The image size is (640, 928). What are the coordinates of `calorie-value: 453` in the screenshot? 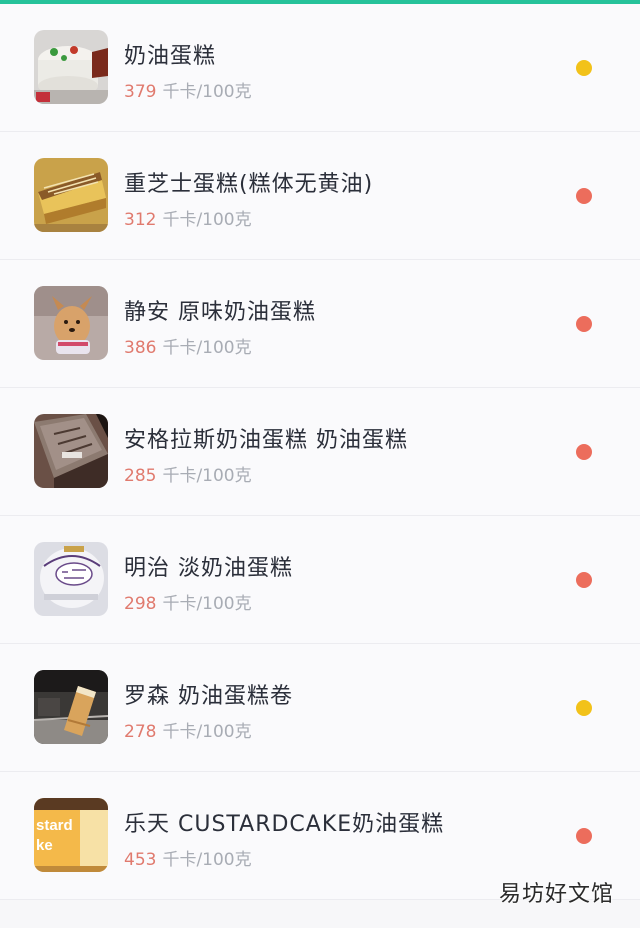 It's located at (140, 860).